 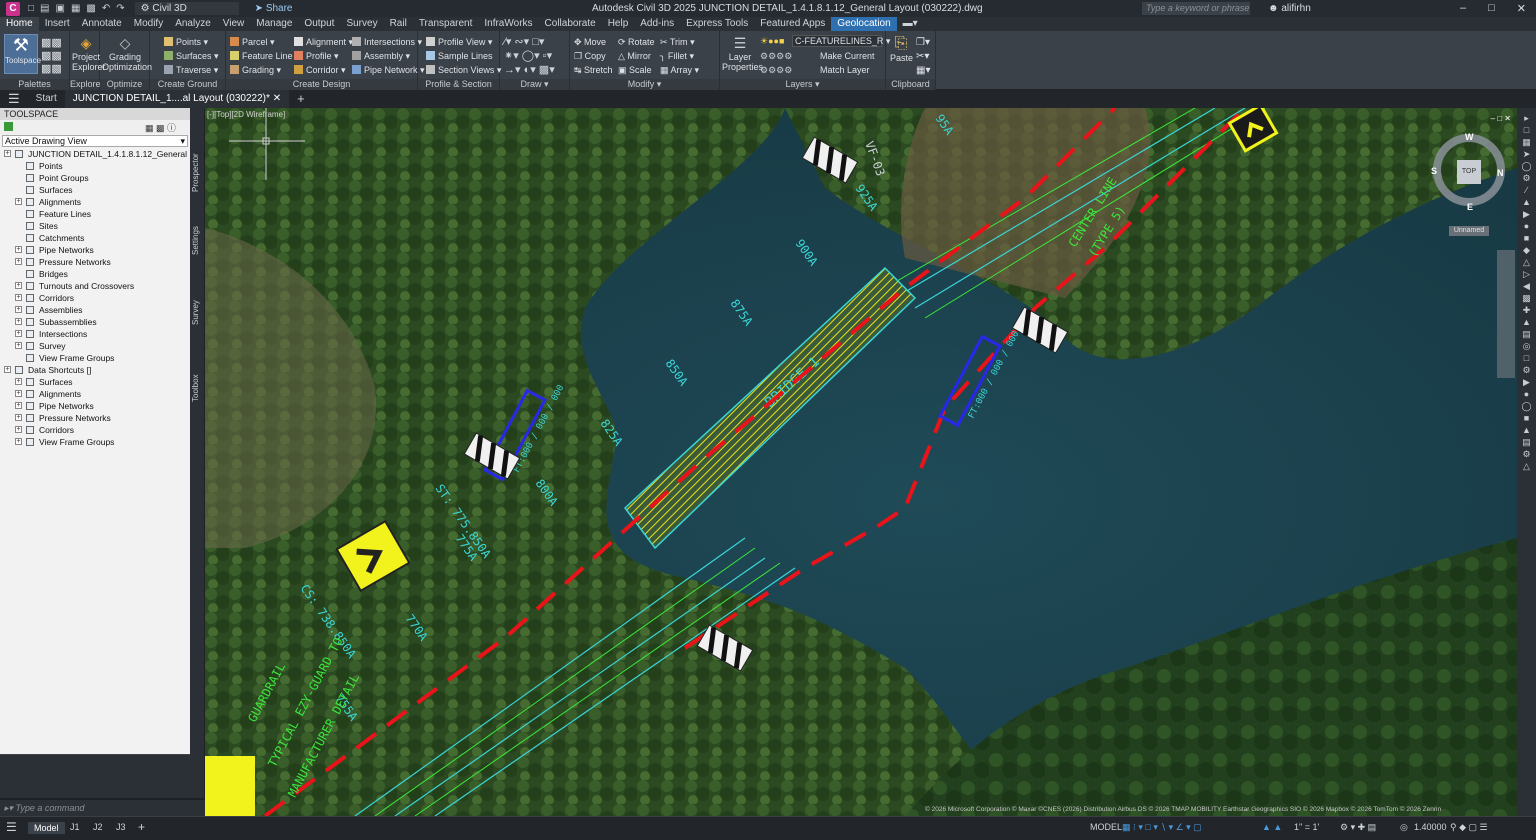 I want to click on tree-item-intersections: + Intersections, so click(x=95, y=334).